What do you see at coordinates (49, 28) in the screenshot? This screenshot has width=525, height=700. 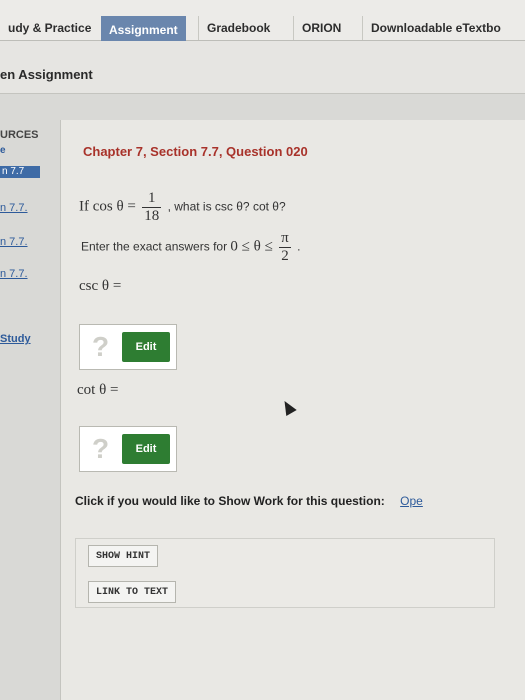 I see `tab-study-practice: udy & Practice` at bounding box center [49, 28].